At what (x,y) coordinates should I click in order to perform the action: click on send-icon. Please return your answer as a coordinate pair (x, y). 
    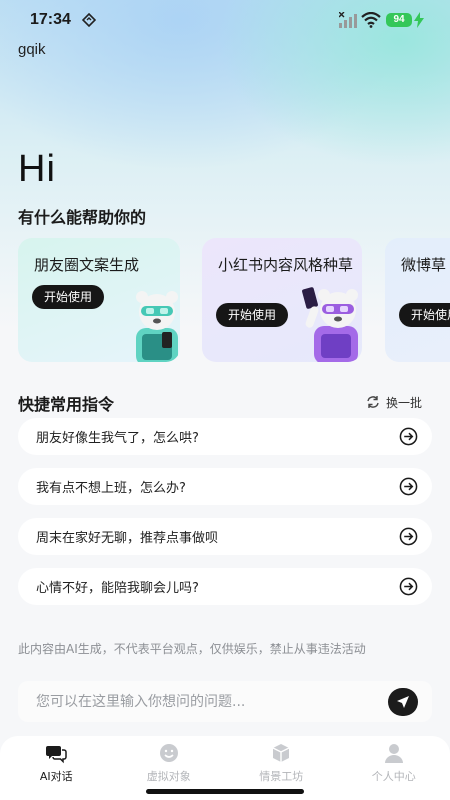
    Looking at the image, I should click on (403, 702).